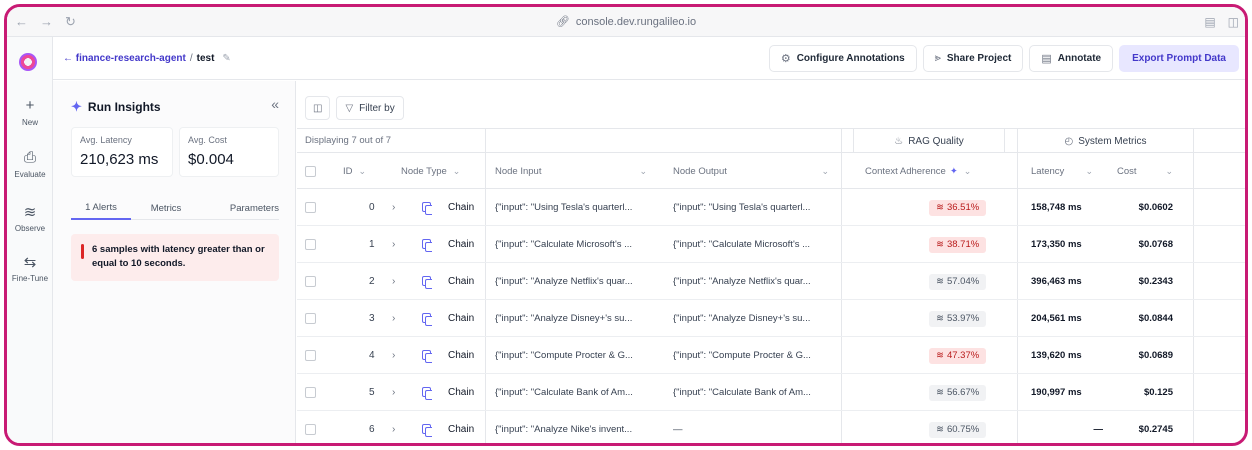  Describe the element at coordinates (758, 427) in the screenshot. I see `node-output: —` at that location.